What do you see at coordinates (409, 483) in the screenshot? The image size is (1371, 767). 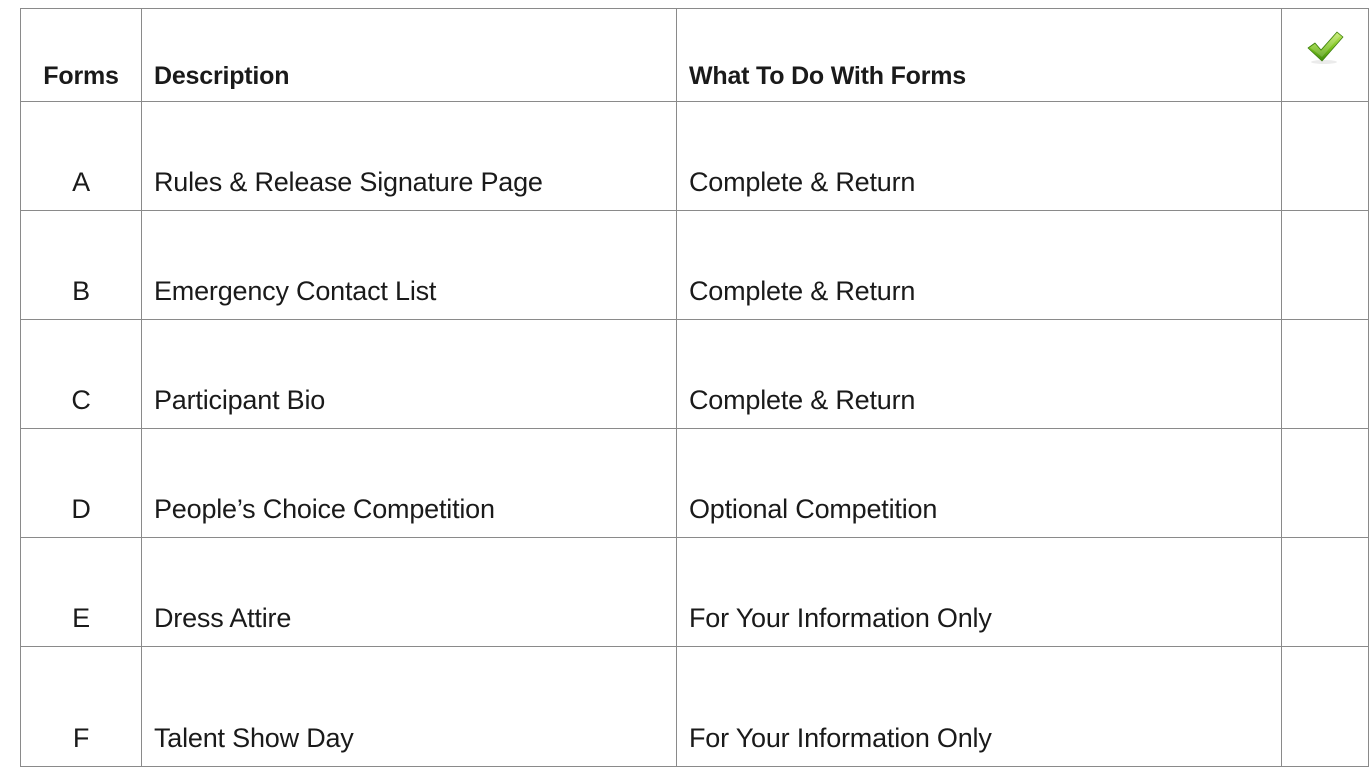 I see `form-description: People’s Choice Competition` at bounding box center [409, 483].